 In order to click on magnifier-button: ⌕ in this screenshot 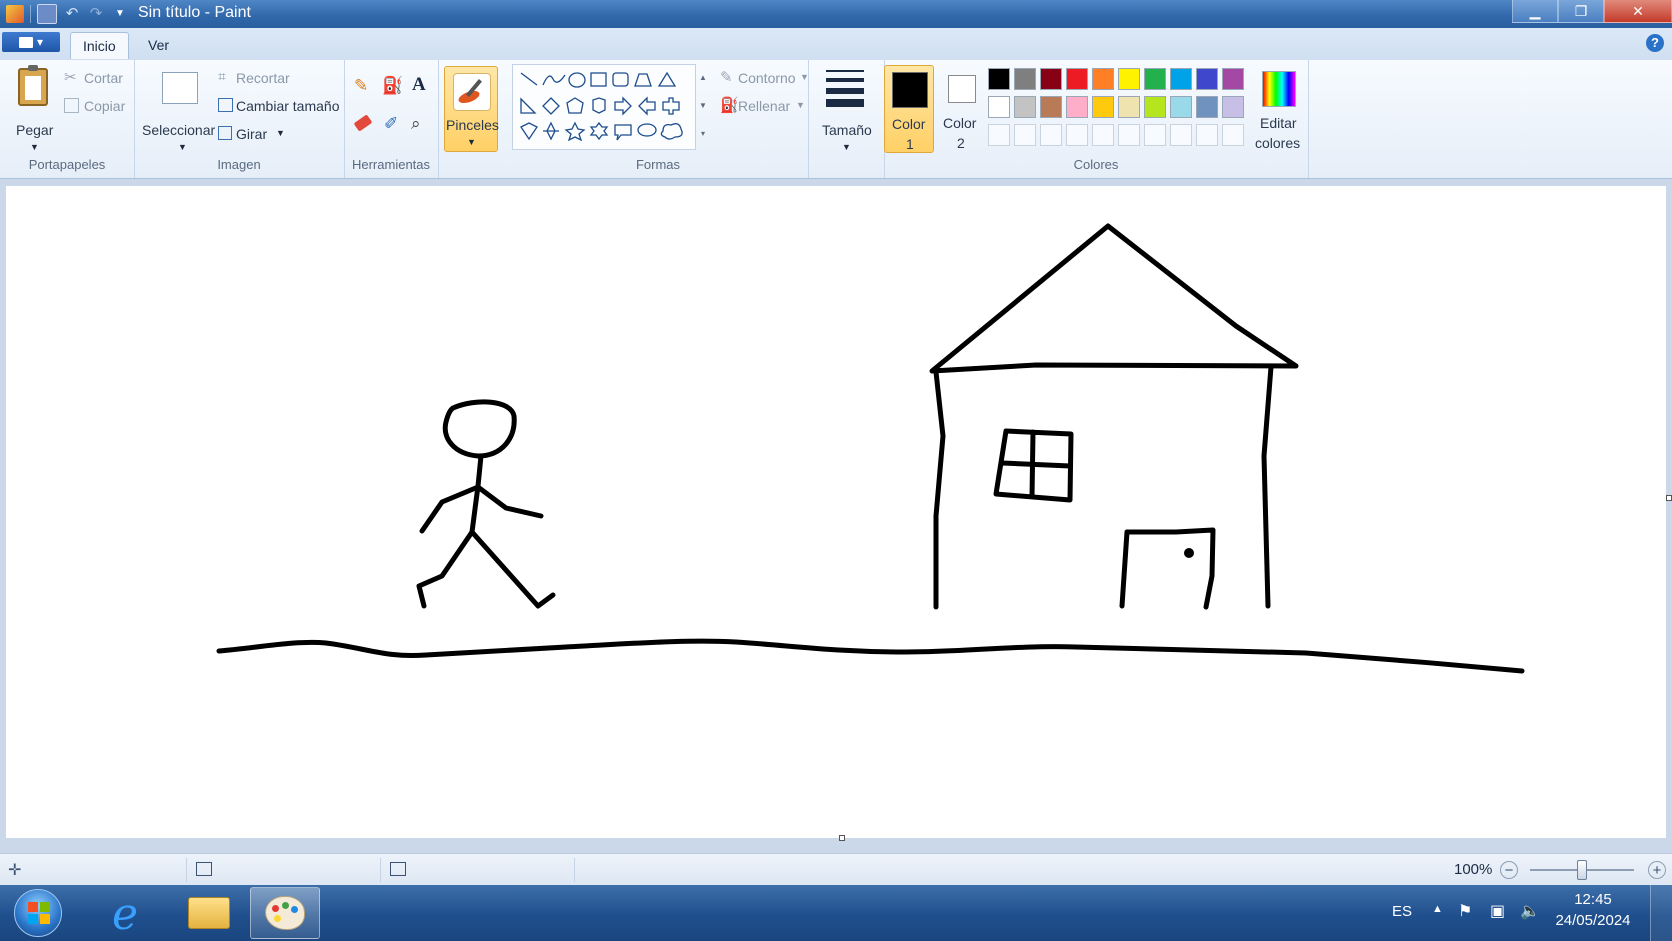, I will do `click(419, 125)`.